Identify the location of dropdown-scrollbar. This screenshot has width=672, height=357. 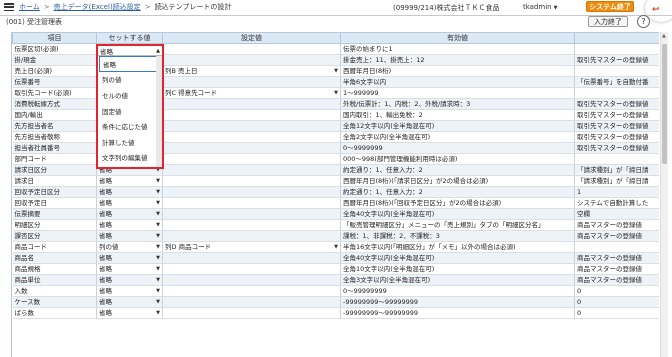
(159, 111).